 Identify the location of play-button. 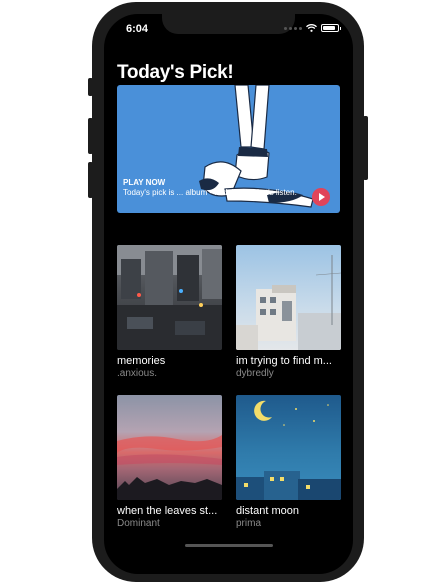
(321, 197).